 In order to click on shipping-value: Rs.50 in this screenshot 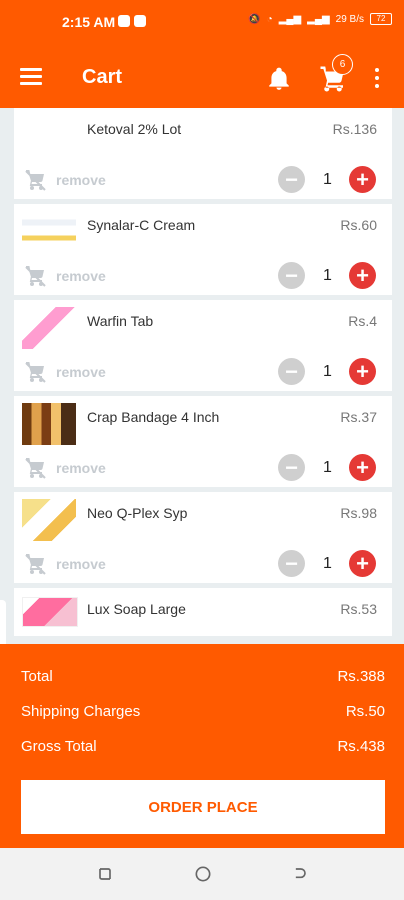, I will do `click(365, 711)`.